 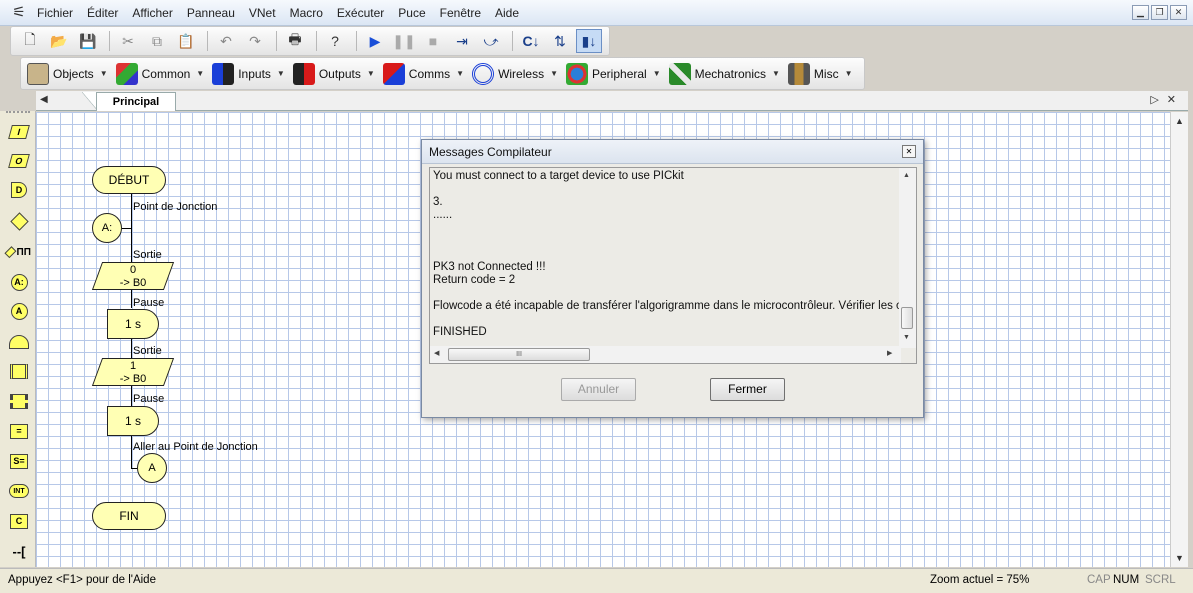 What do you see at coordinates (724, 74) in the screenshot?
I see `mechatronics-menu: Mechatronics ▼` at bounding box center [724, 74].